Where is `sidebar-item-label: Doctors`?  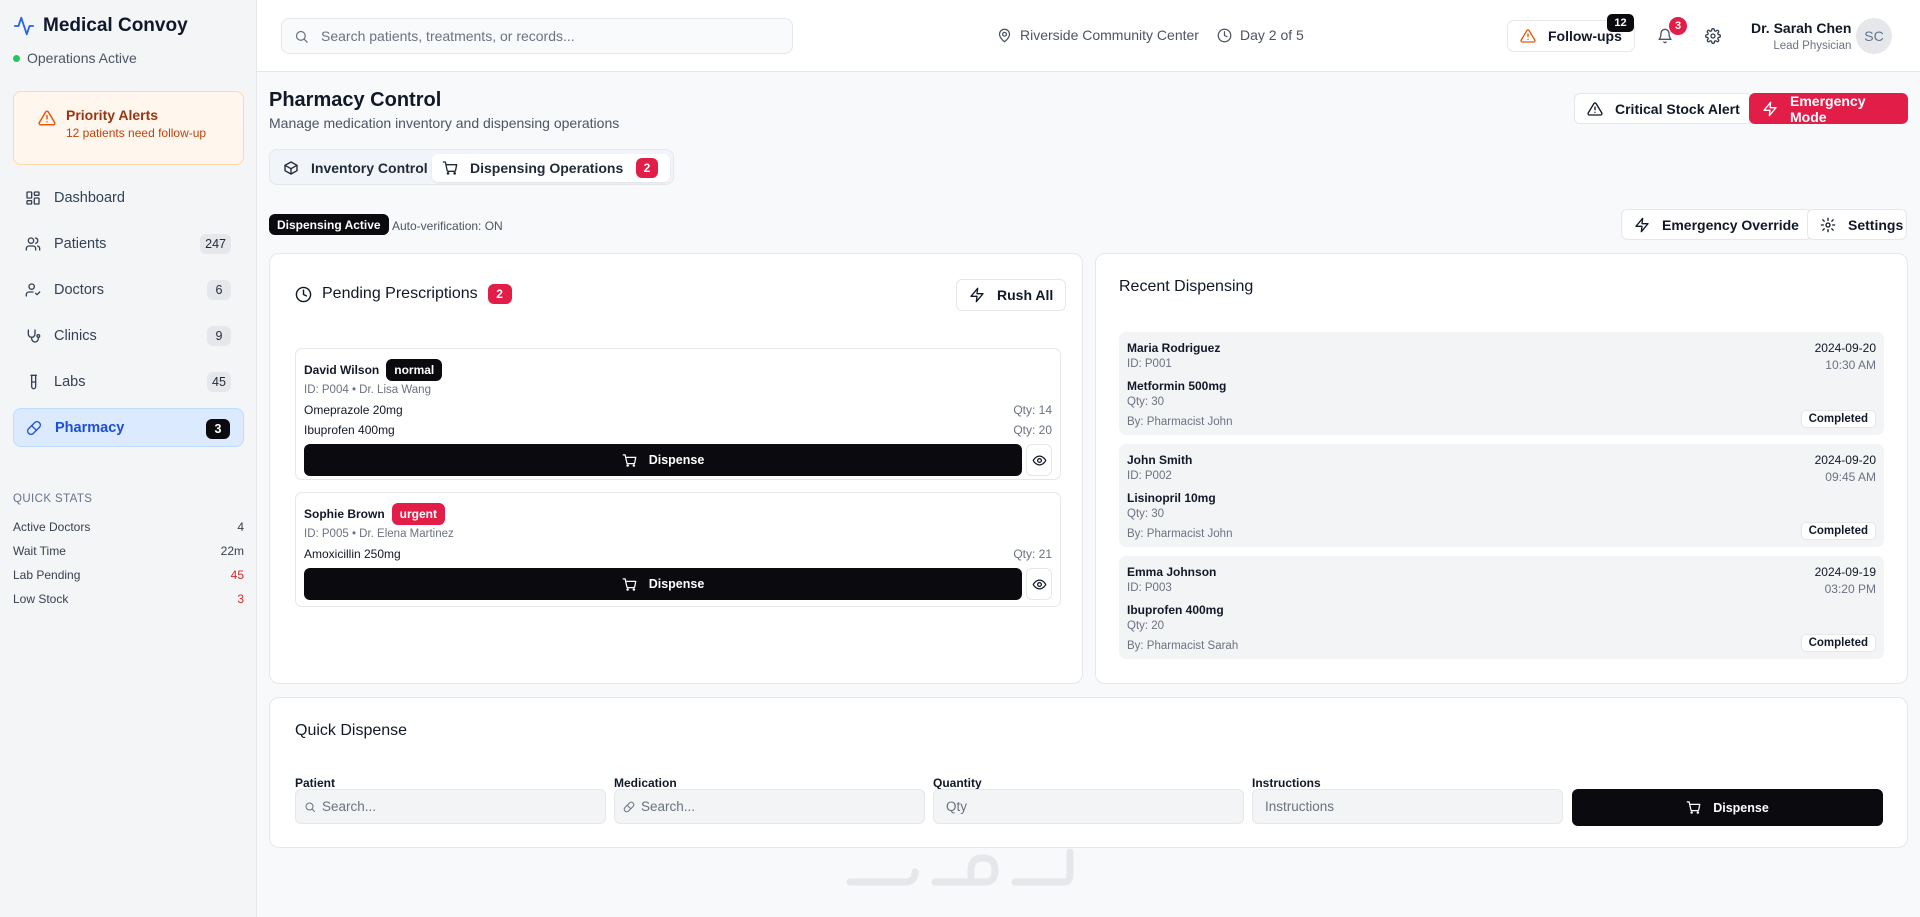 sidebar-item-label: Doctors is located at coordinates (79, 289).